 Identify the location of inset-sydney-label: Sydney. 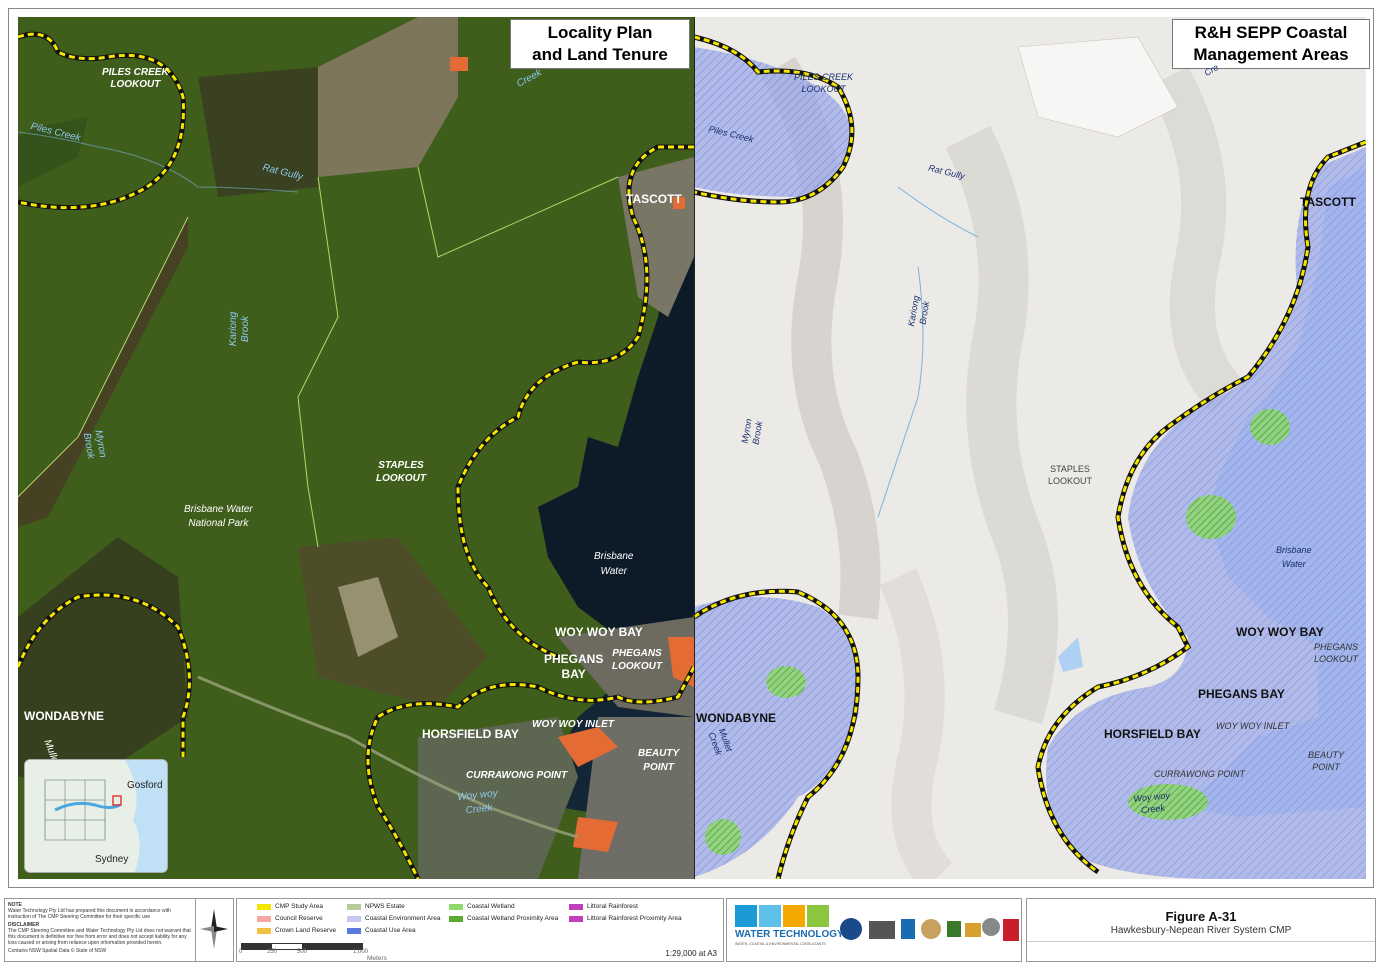
(112, 859).